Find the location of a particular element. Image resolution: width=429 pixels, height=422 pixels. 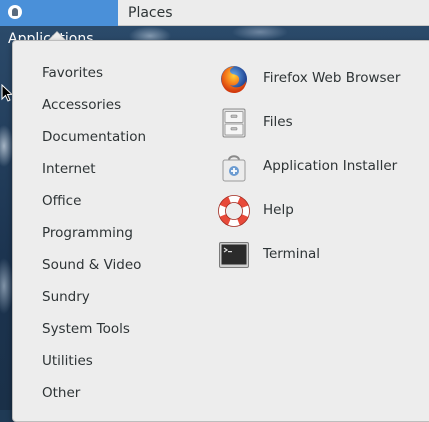

app-label: Help is located at coordinates (278, 210).